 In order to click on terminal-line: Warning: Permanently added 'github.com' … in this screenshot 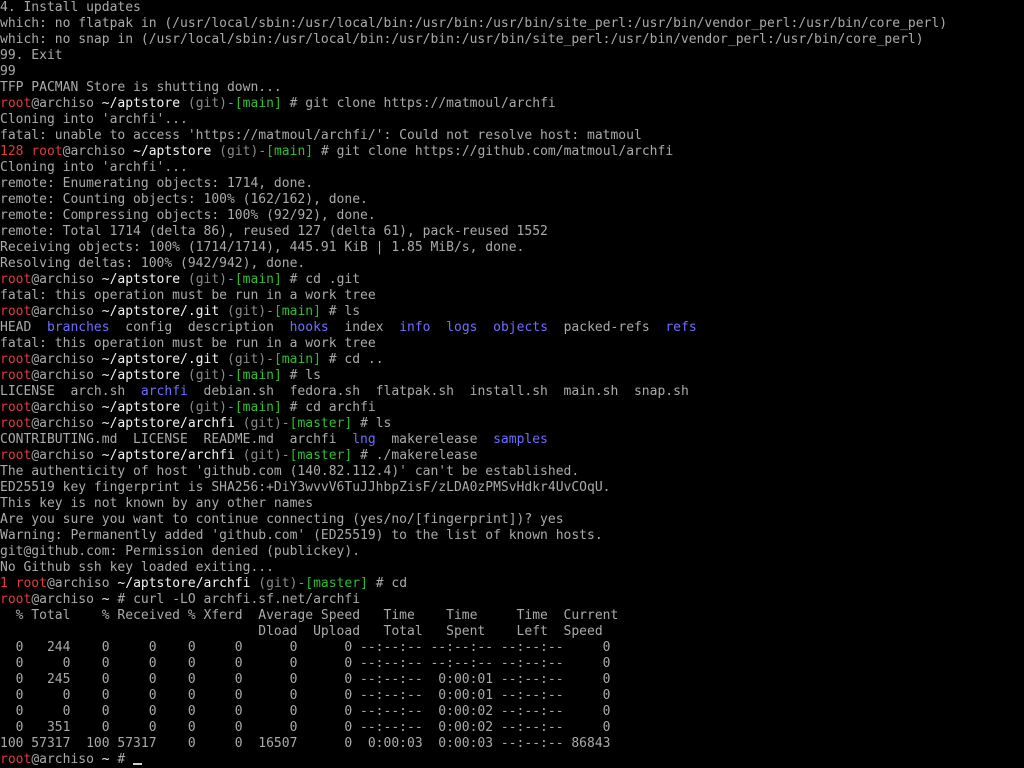, I will do `click(512, 536)`.